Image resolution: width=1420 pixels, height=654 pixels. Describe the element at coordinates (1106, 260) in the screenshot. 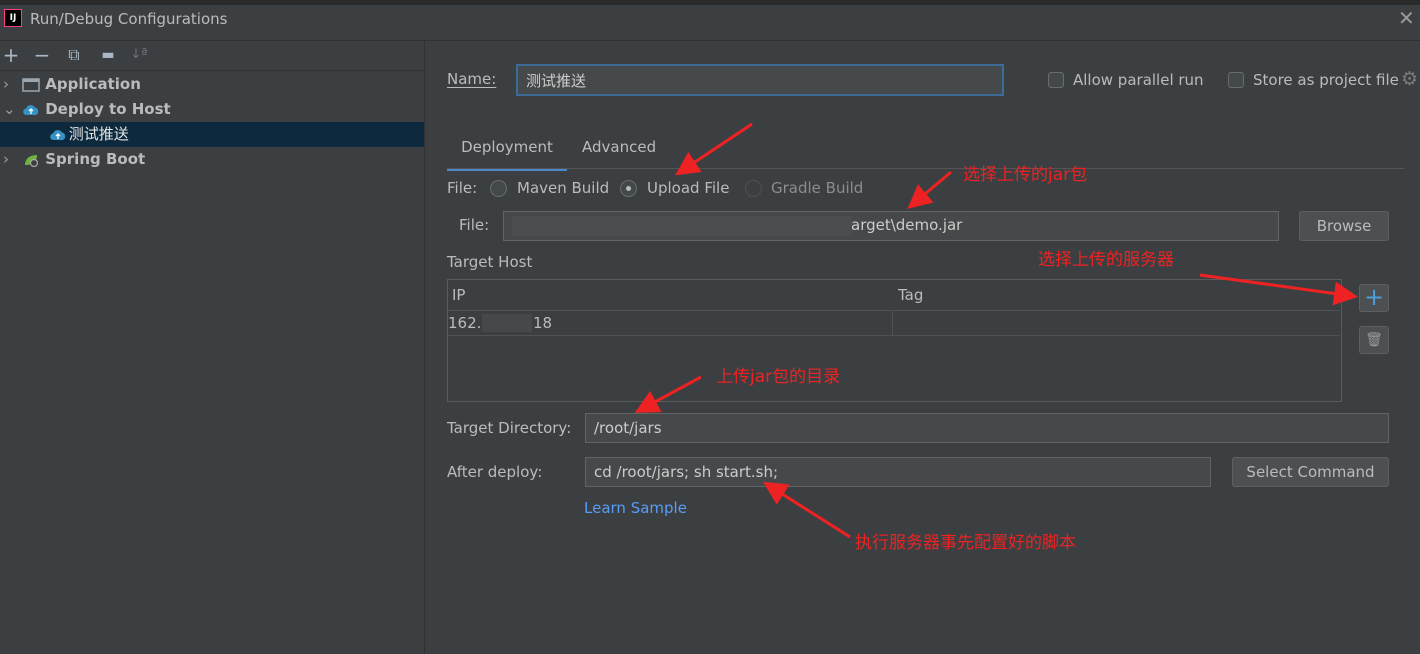

I see `annotation-select-server: 选择上传的服务器` at that location.